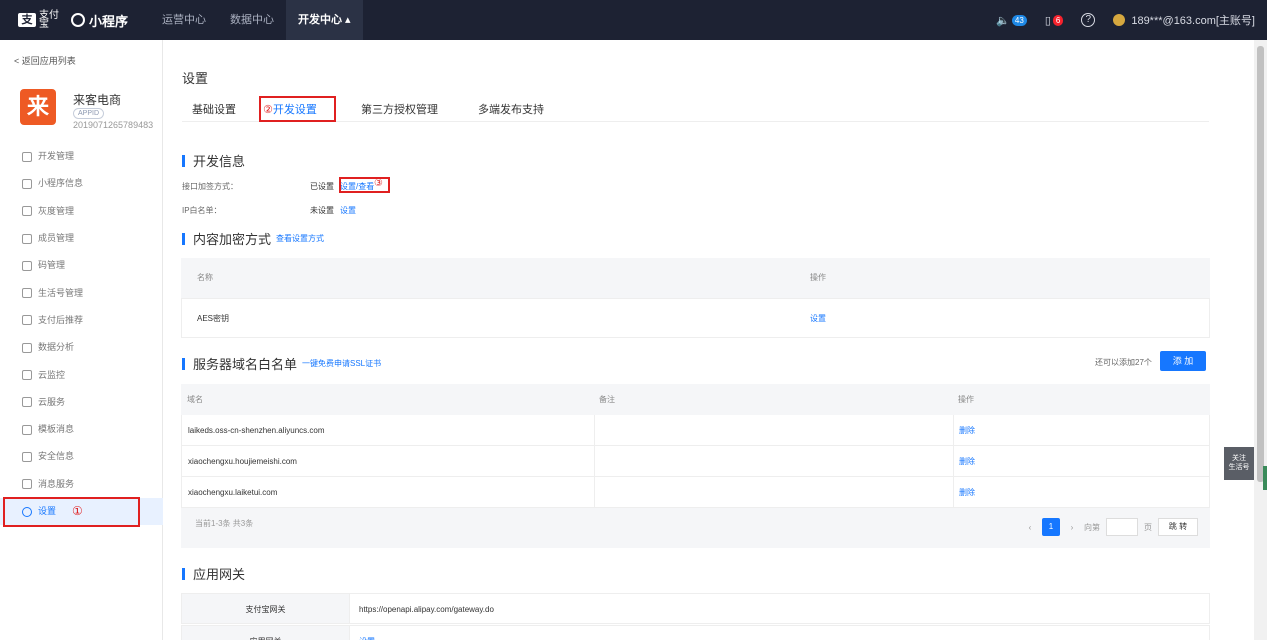 The image size is (1267, 640). Describe the element at coordinates (81, 238) in the screenshot. I see `sidebar-item-members: 成员管理` at that location.